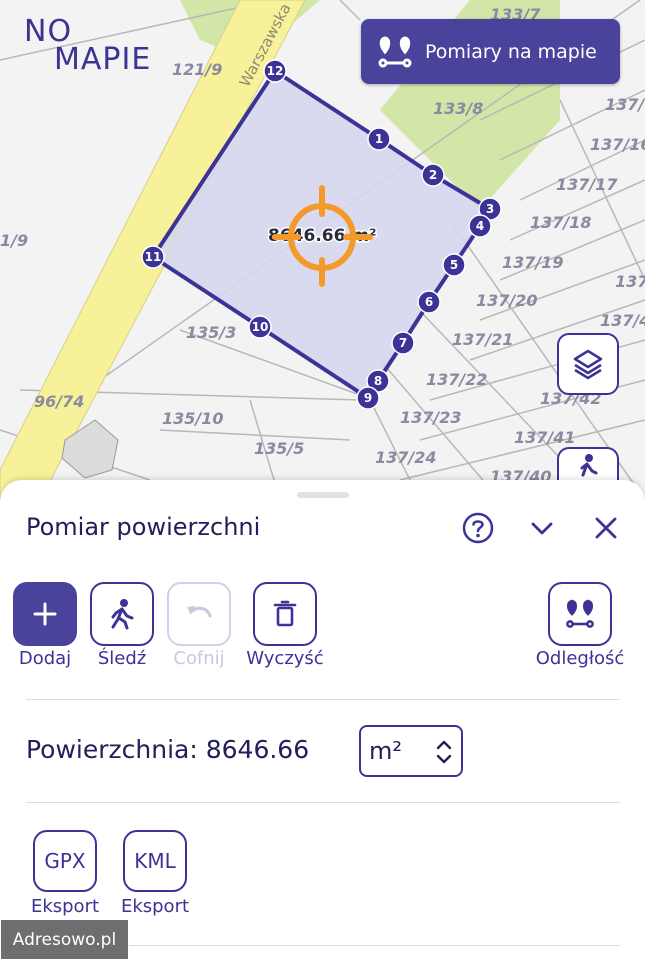 This screenshot has width=645, height=960. I want to click on help-button, so click(478, 528).